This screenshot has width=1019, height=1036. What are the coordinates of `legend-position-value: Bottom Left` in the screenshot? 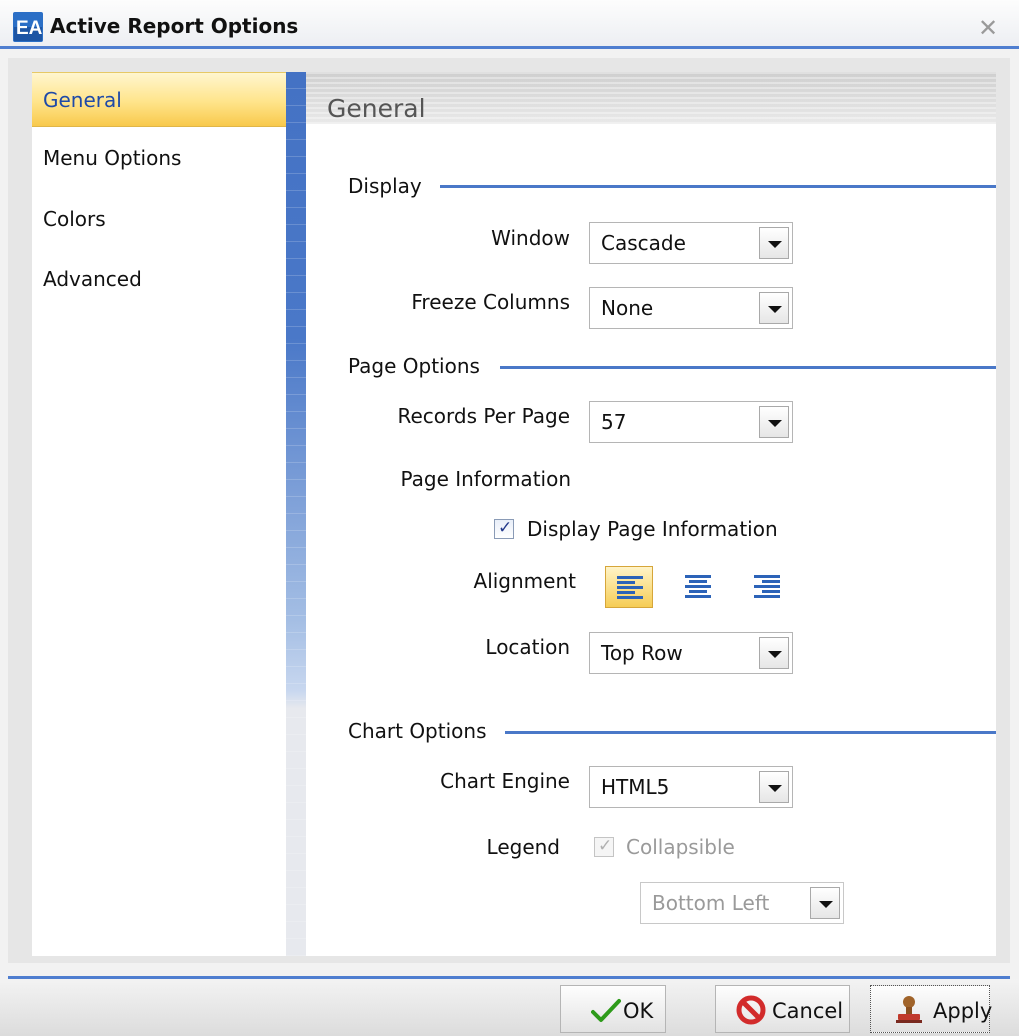 It's located at (711, 903).